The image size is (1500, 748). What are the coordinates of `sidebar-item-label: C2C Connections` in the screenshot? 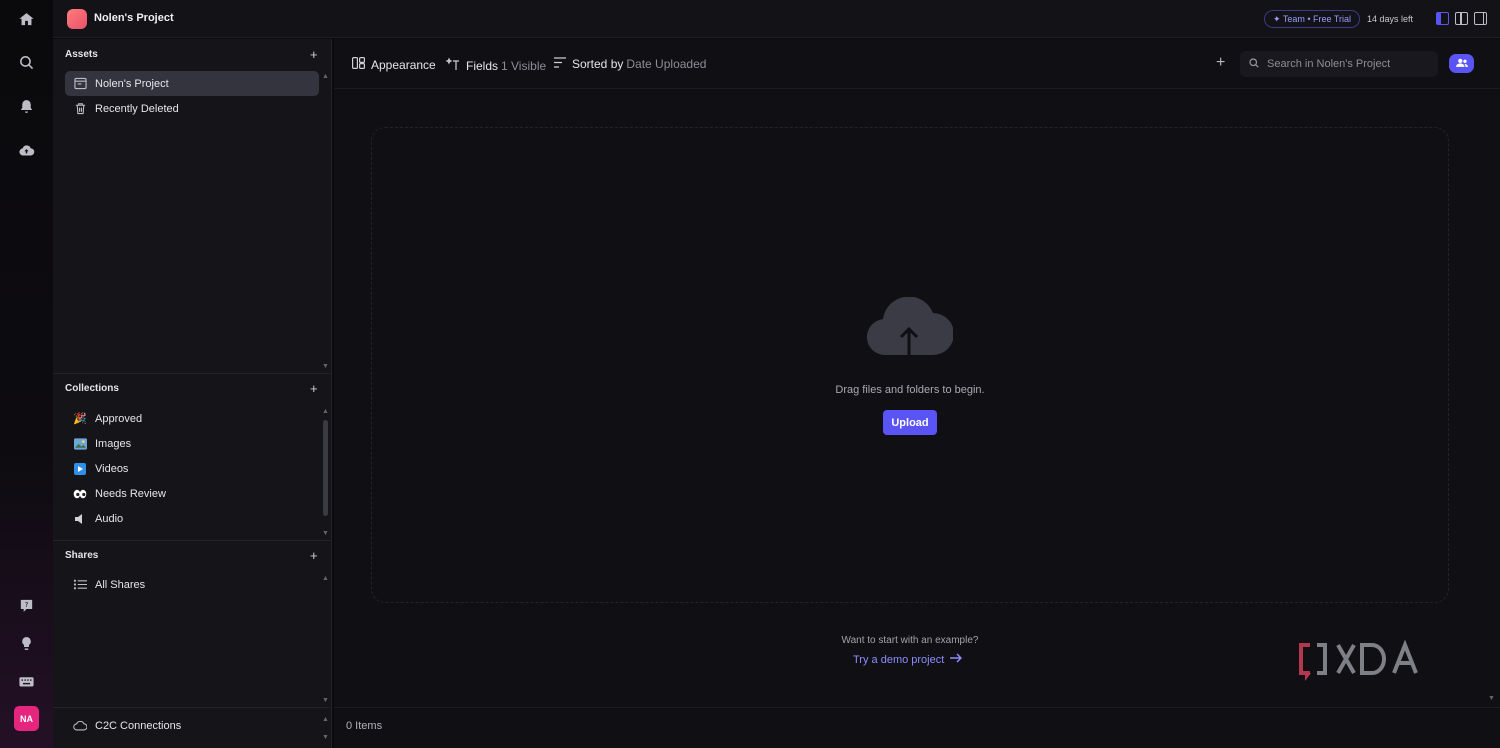 It's located at (138, 725).